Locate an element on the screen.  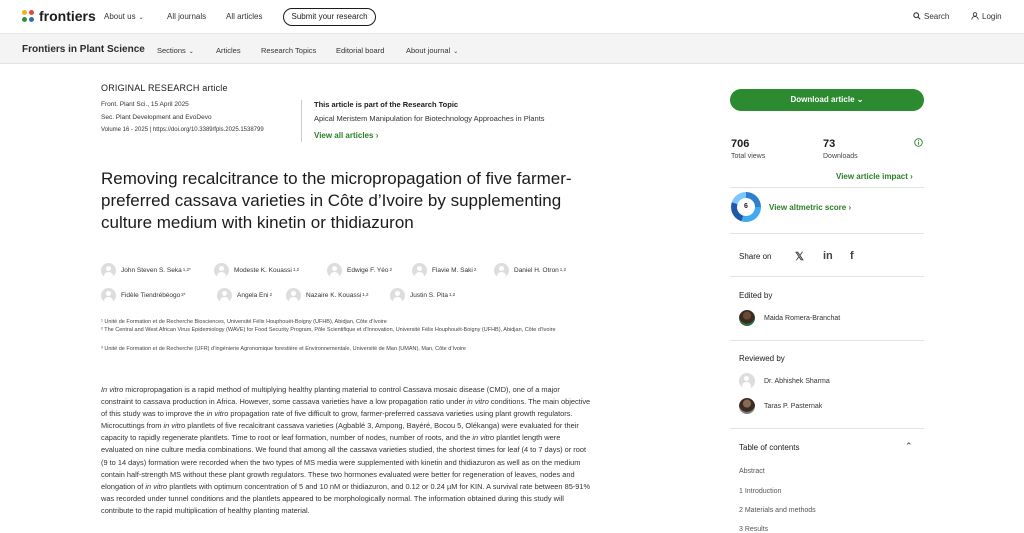
journal-name-link: Frontiers in Plant Science is located at coordinates (83, 49).